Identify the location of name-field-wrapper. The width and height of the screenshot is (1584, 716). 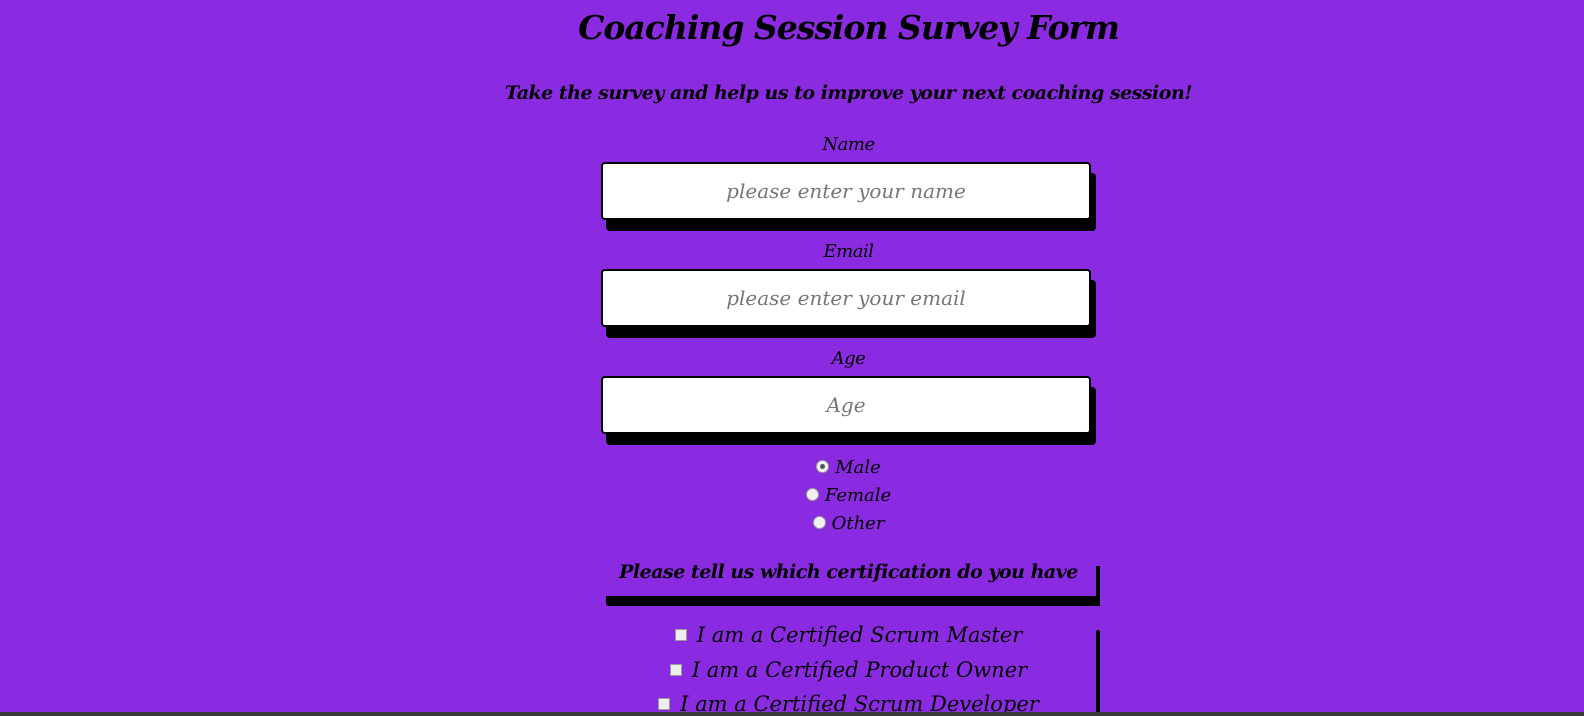
(848, 196).